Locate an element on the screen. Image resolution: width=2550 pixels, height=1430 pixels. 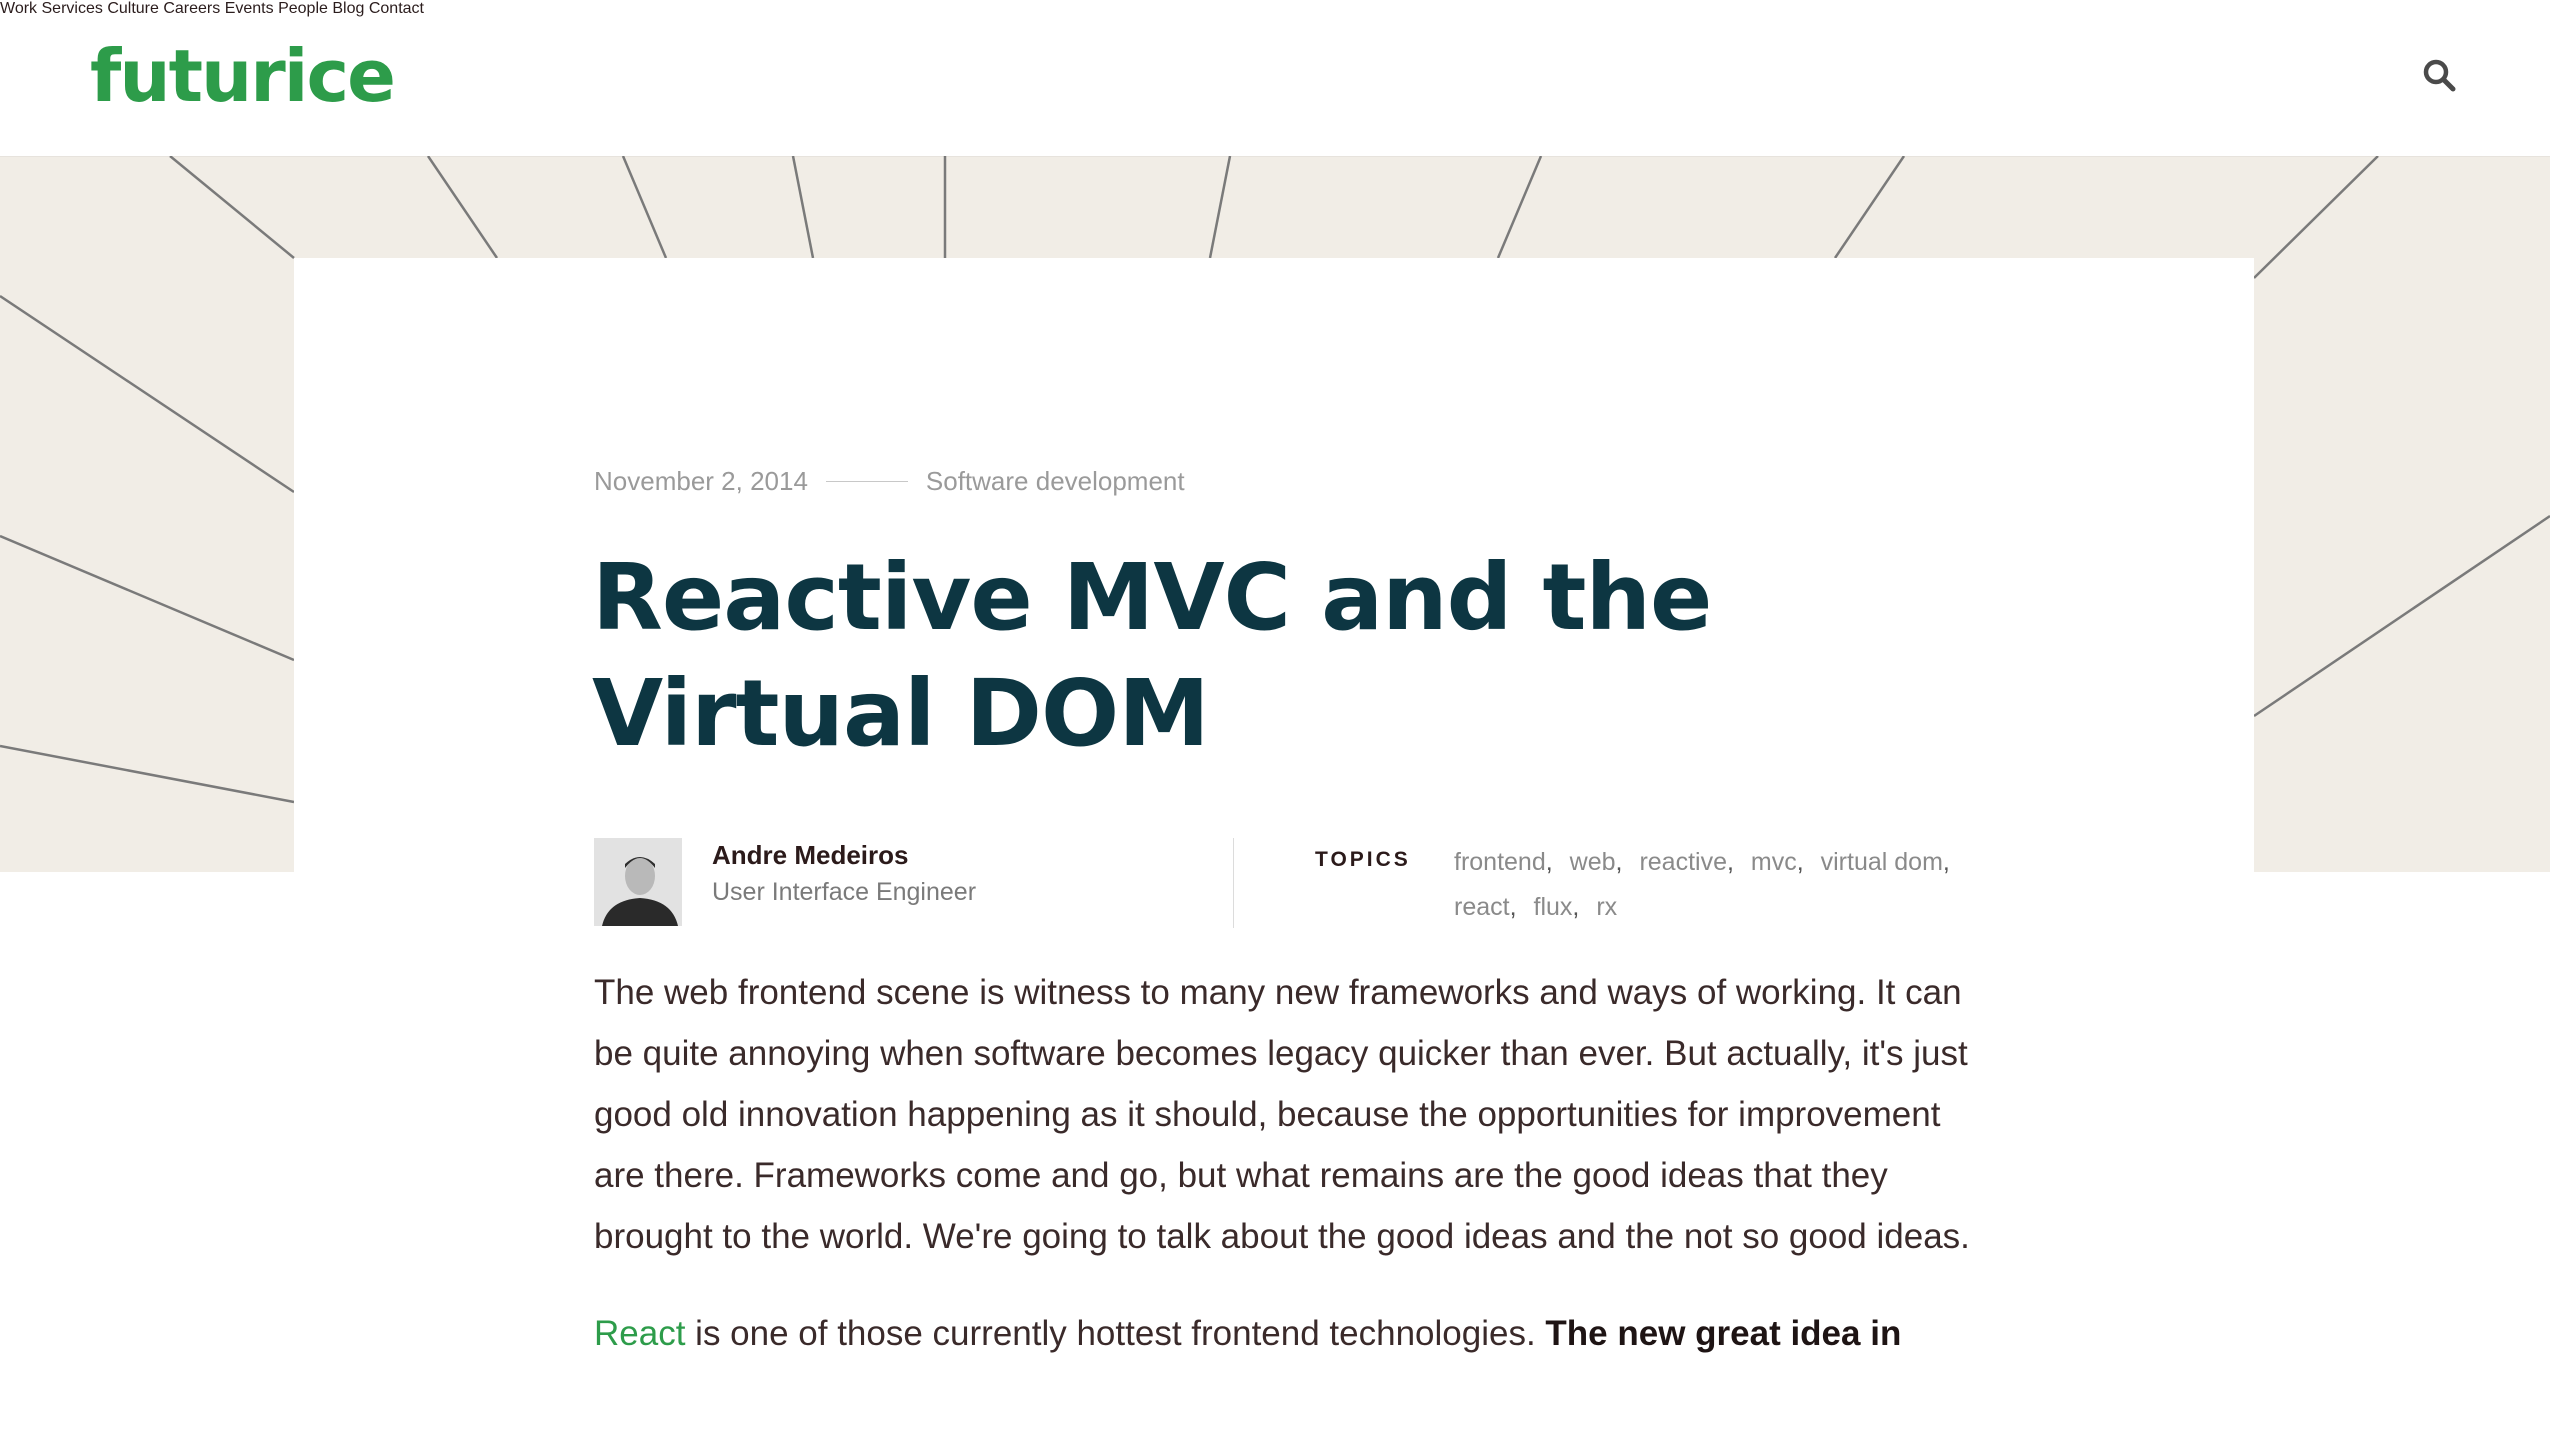
nav-culture: Culture is located at coordinates (133, 8).